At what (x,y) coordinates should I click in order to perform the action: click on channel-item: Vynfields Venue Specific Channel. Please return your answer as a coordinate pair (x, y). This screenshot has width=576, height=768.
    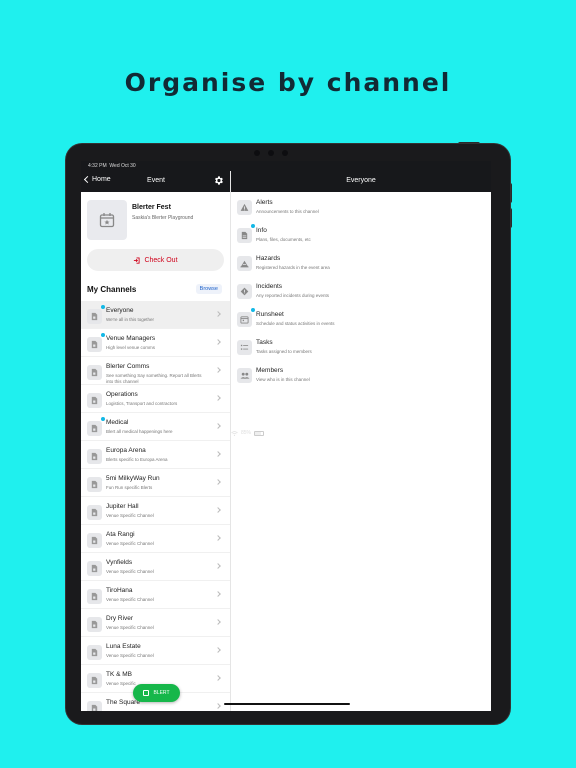
    Looking at the image, I should click on (155, 567).